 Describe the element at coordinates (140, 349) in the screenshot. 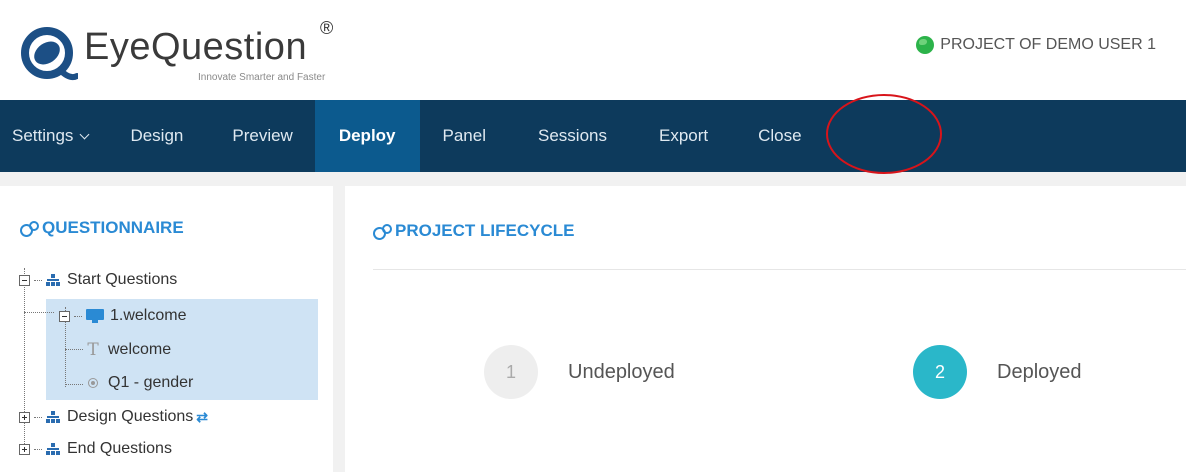

I see `tree-label: welcome` at that location.